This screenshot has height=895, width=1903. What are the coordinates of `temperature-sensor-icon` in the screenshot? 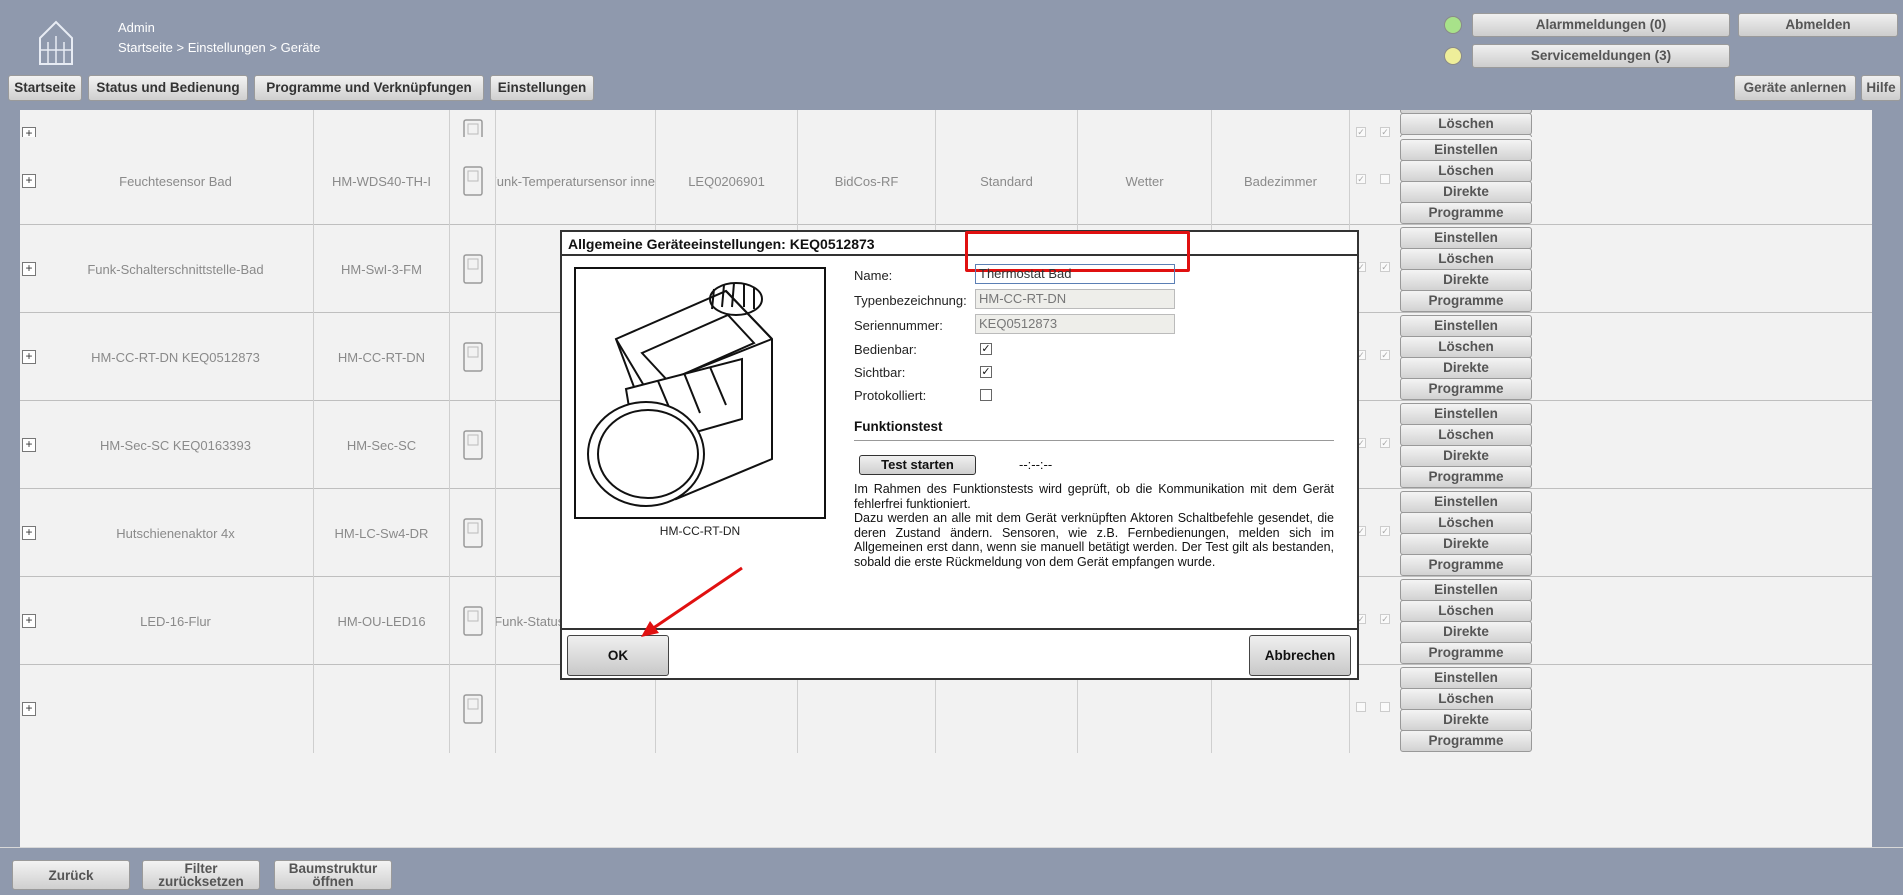 It's located at (473, 181).